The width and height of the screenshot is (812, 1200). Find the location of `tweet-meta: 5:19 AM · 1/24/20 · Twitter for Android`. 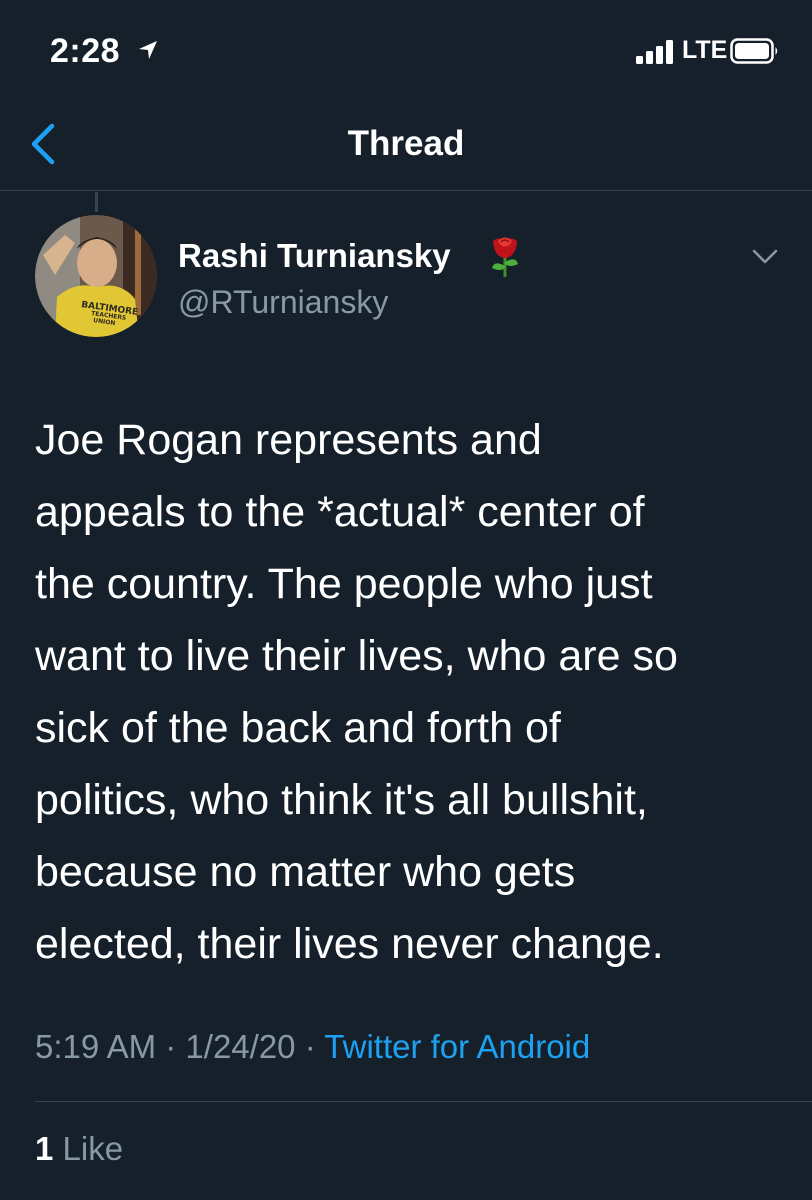

tweet-meta: 5:19 AM · 1/24/20 · Twitter for Android is located at coordinates (312, 1047).